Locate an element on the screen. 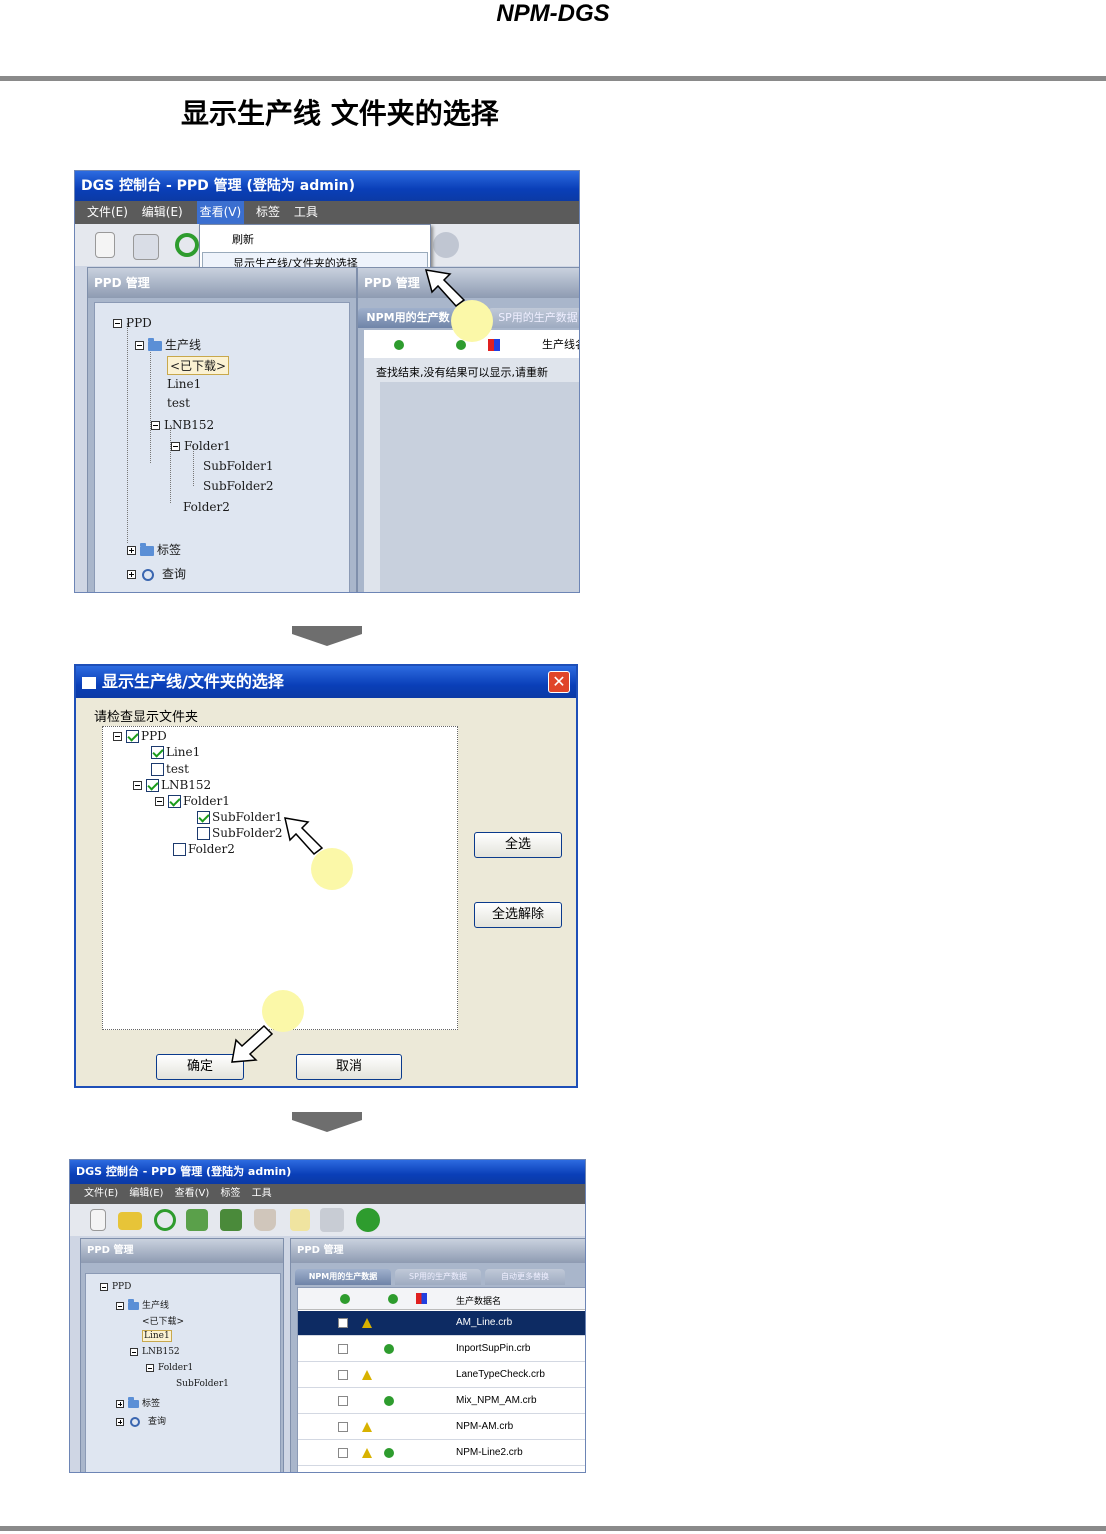 The width and height of the screenshot is (1106, 1534). edit-icon is located at coordinates (300, 1220).